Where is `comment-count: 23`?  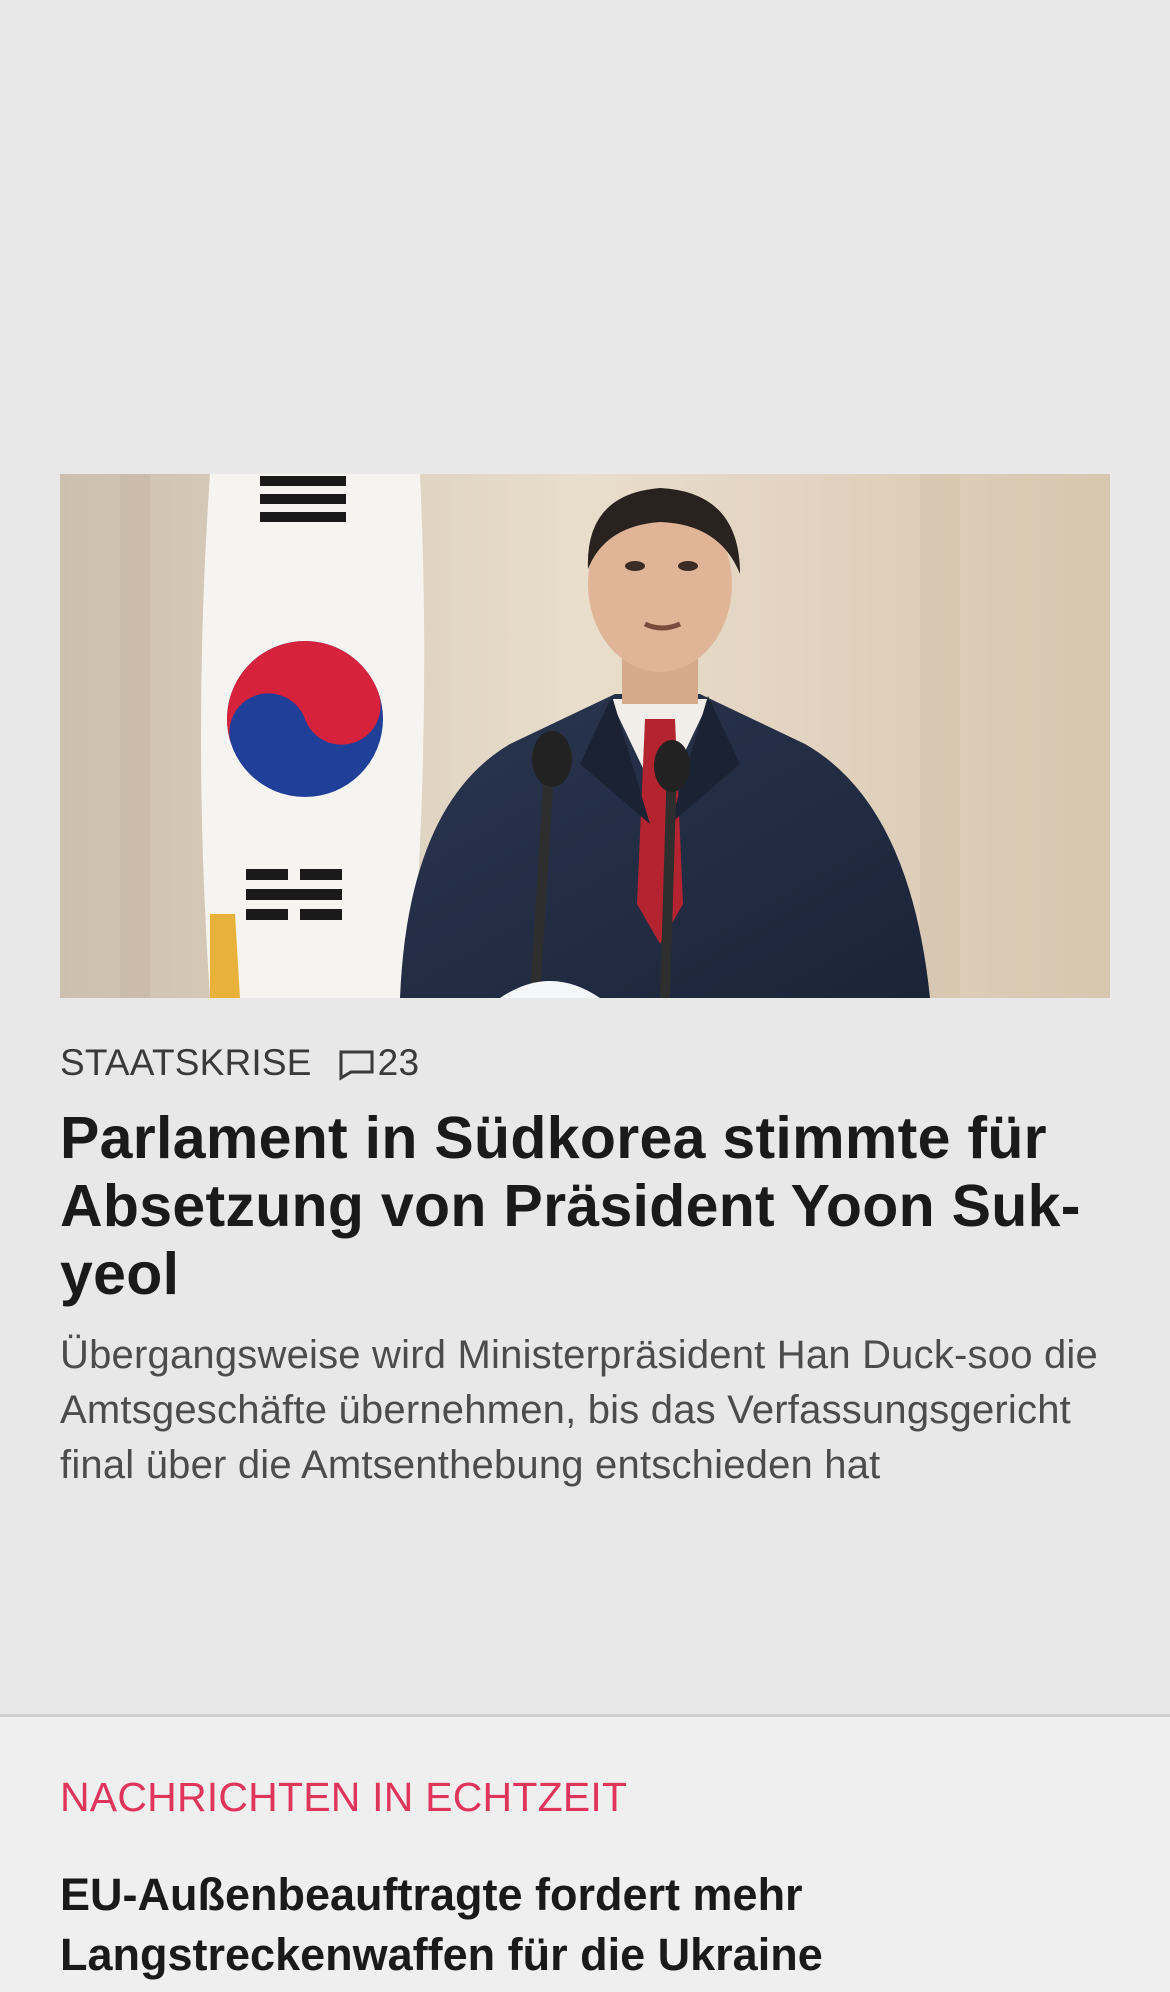 comment-count: 23 is located at coordinates (398, 1062).